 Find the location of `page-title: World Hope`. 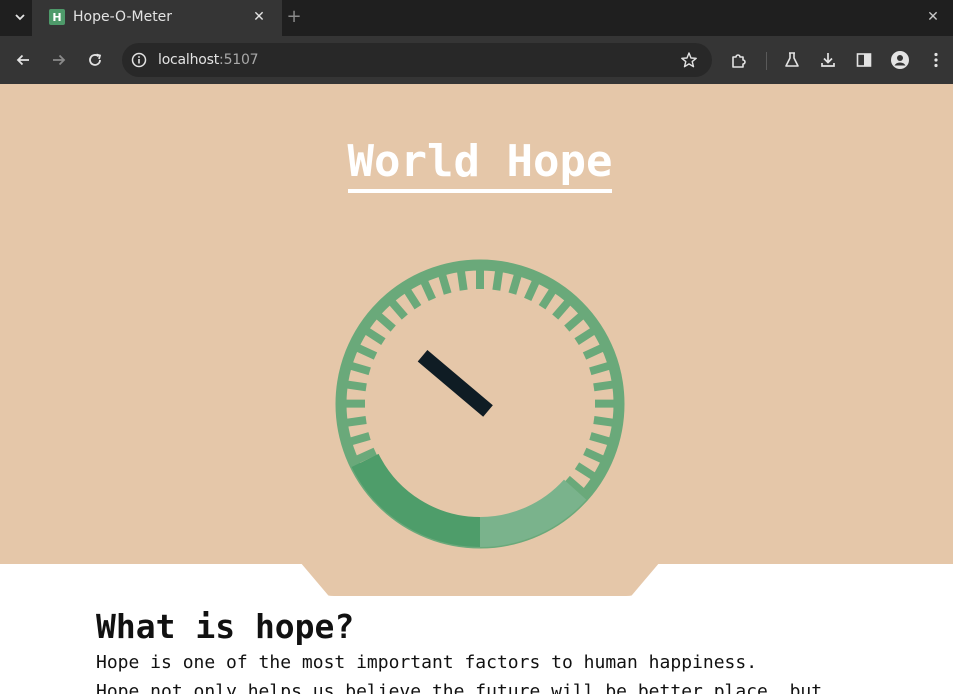

page-title: World Hope is located at coordinates (476, 165).